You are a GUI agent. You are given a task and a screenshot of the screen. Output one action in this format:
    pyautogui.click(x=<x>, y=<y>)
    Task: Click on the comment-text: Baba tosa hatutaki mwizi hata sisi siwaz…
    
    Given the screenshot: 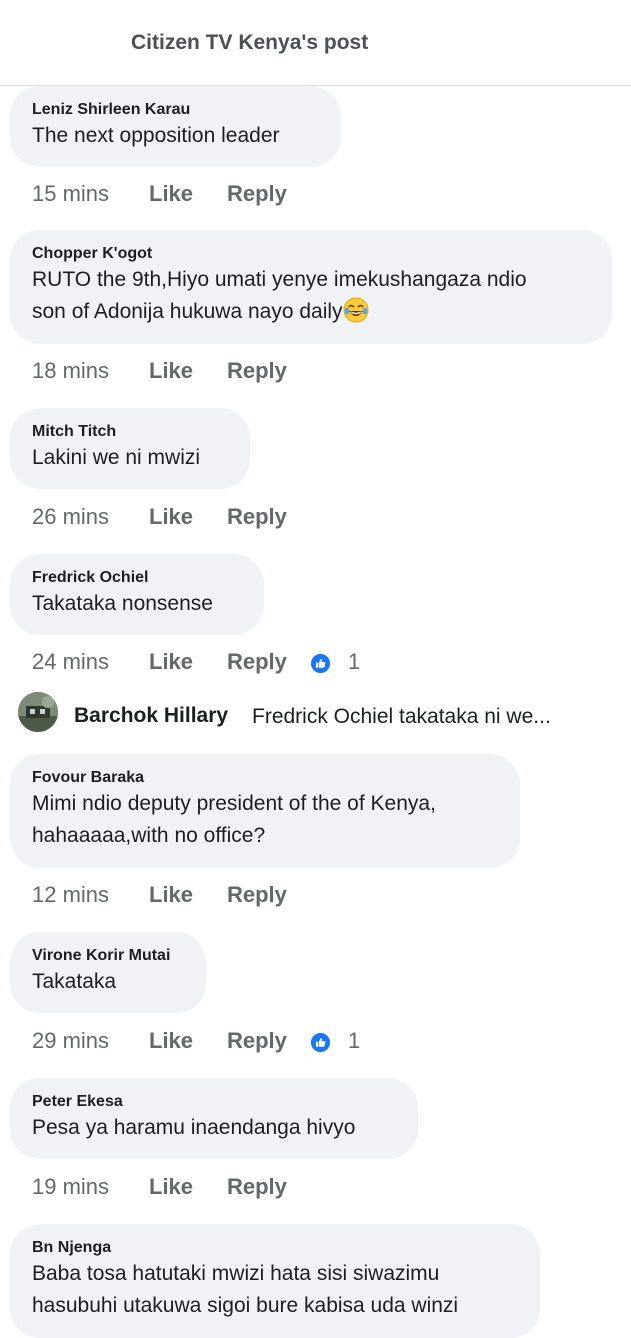 What is the action you would take?
    pyautogui.click(x=236, y=1273)
    